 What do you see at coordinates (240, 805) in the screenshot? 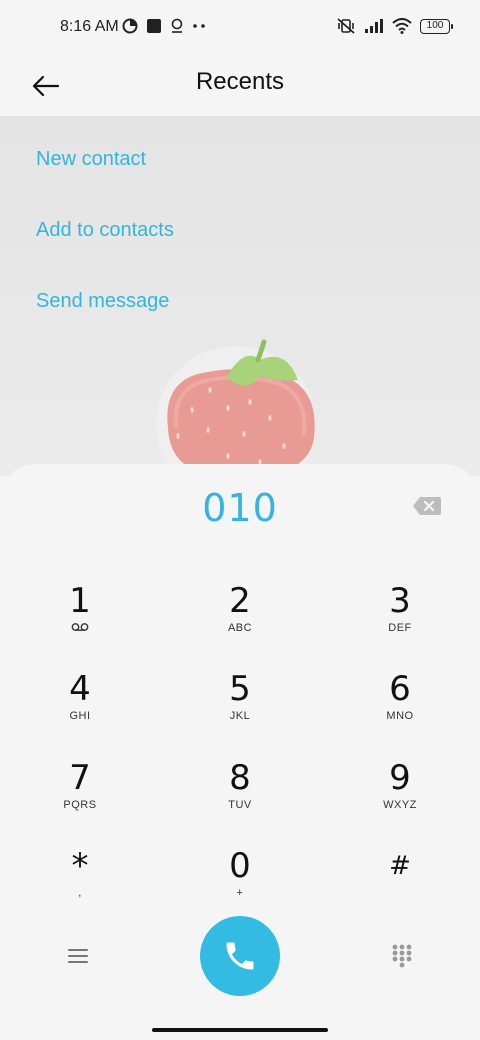
I see `key-letters: TUV` at bounding box center [240, 805].